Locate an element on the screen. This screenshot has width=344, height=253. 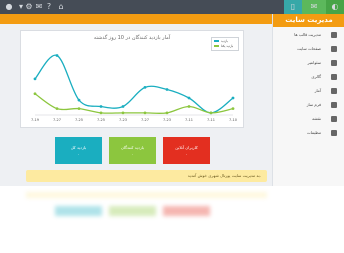
sidebar-item-gallery: گالری is located at coordinates (308, 77).